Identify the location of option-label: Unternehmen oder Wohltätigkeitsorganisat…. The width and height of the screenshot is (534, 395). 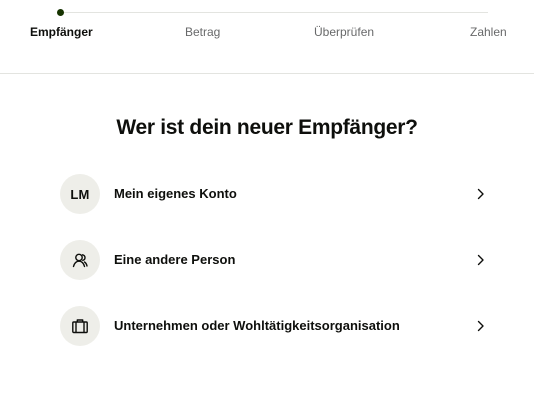
(257, 325).